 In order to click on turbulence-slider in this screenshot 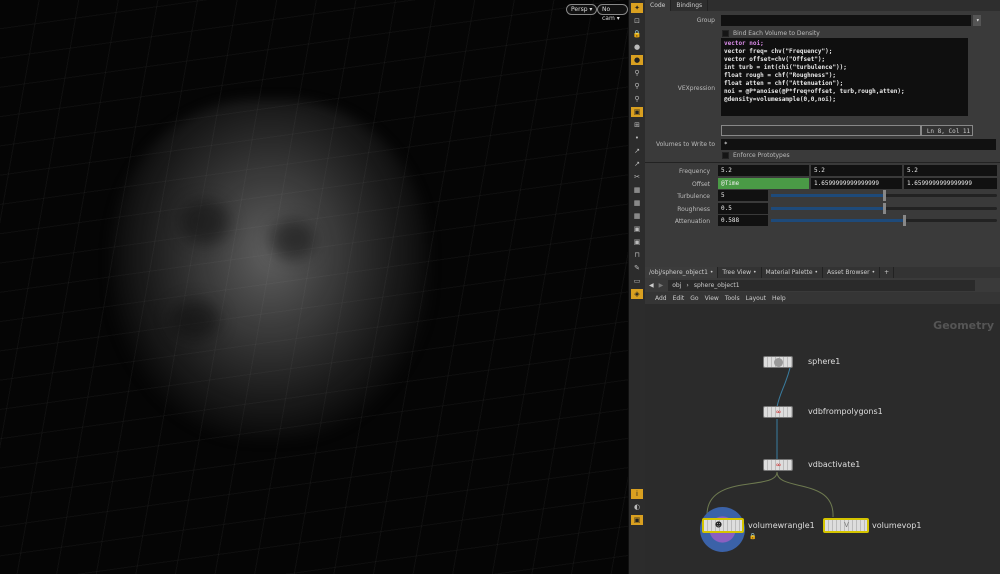, I will do `click(884, 195)`.